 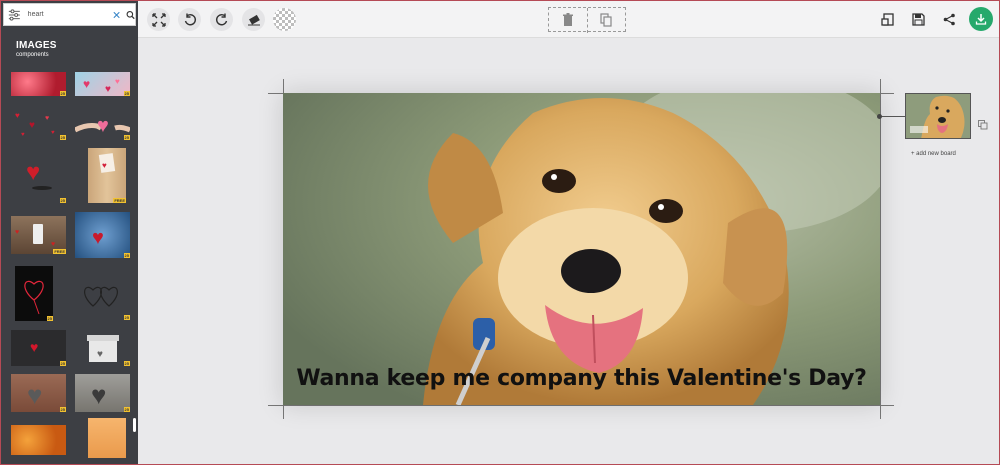 I want to click on search-input, so click(x=68, y=14).